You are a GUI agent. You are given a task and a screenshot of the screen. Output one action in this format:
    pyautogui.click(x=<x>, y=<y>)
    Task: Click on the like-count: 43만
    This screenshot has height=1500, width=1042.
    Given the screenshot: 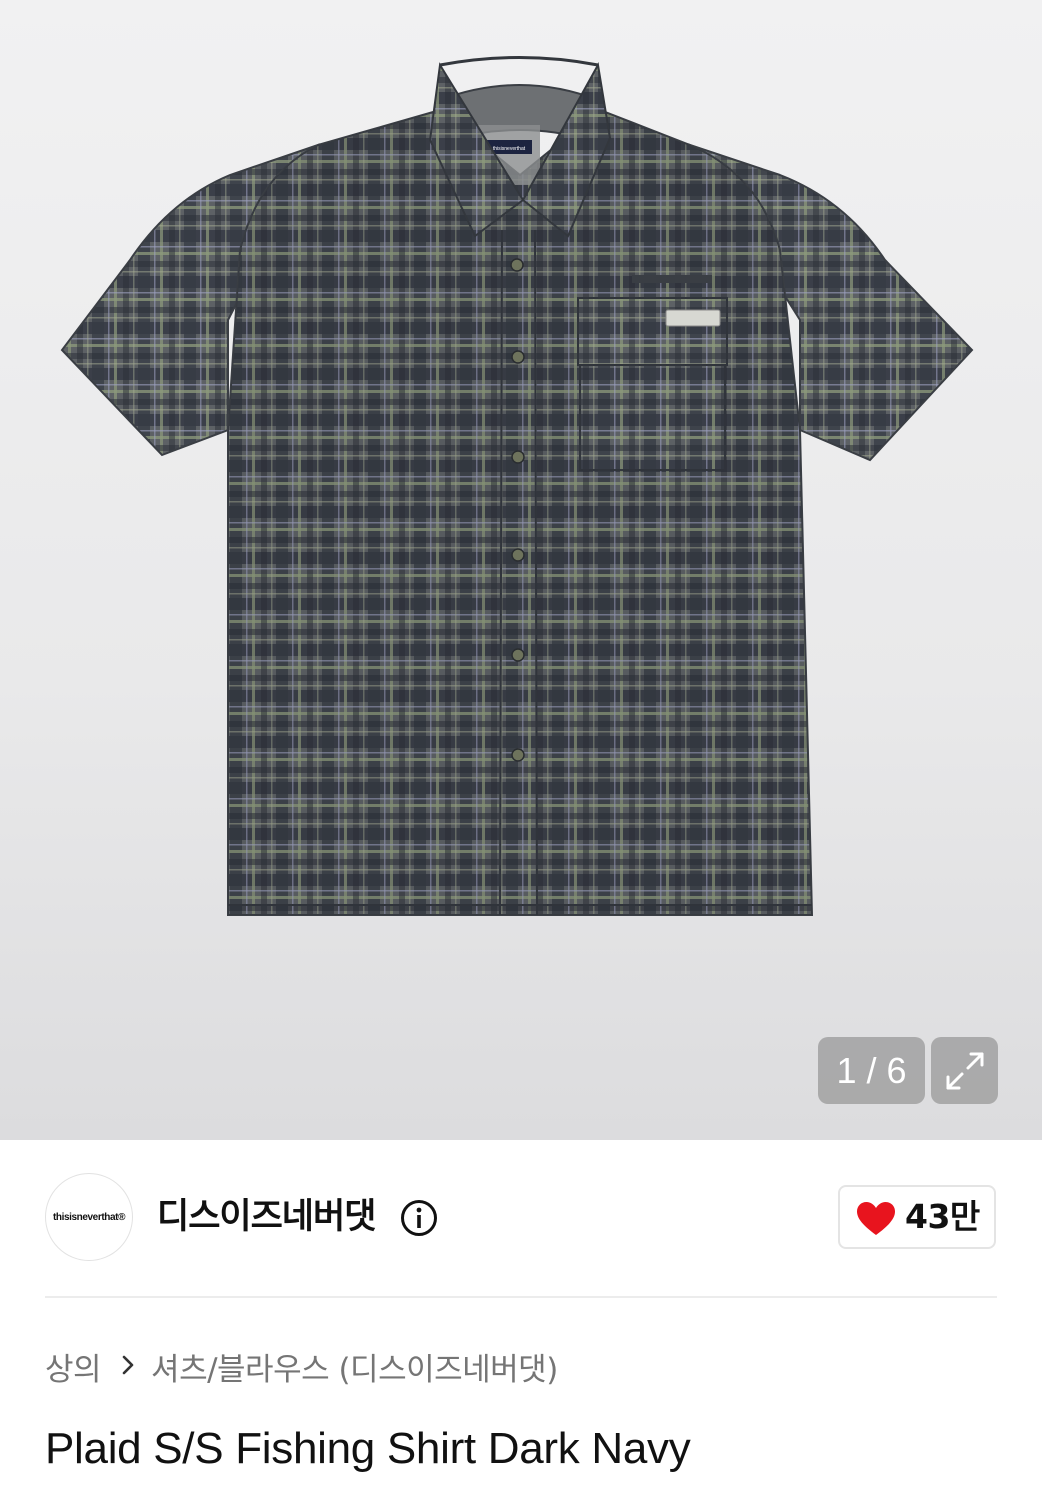 What is the action you would take?
    pyautogui.click(x=942, y=1216)
    